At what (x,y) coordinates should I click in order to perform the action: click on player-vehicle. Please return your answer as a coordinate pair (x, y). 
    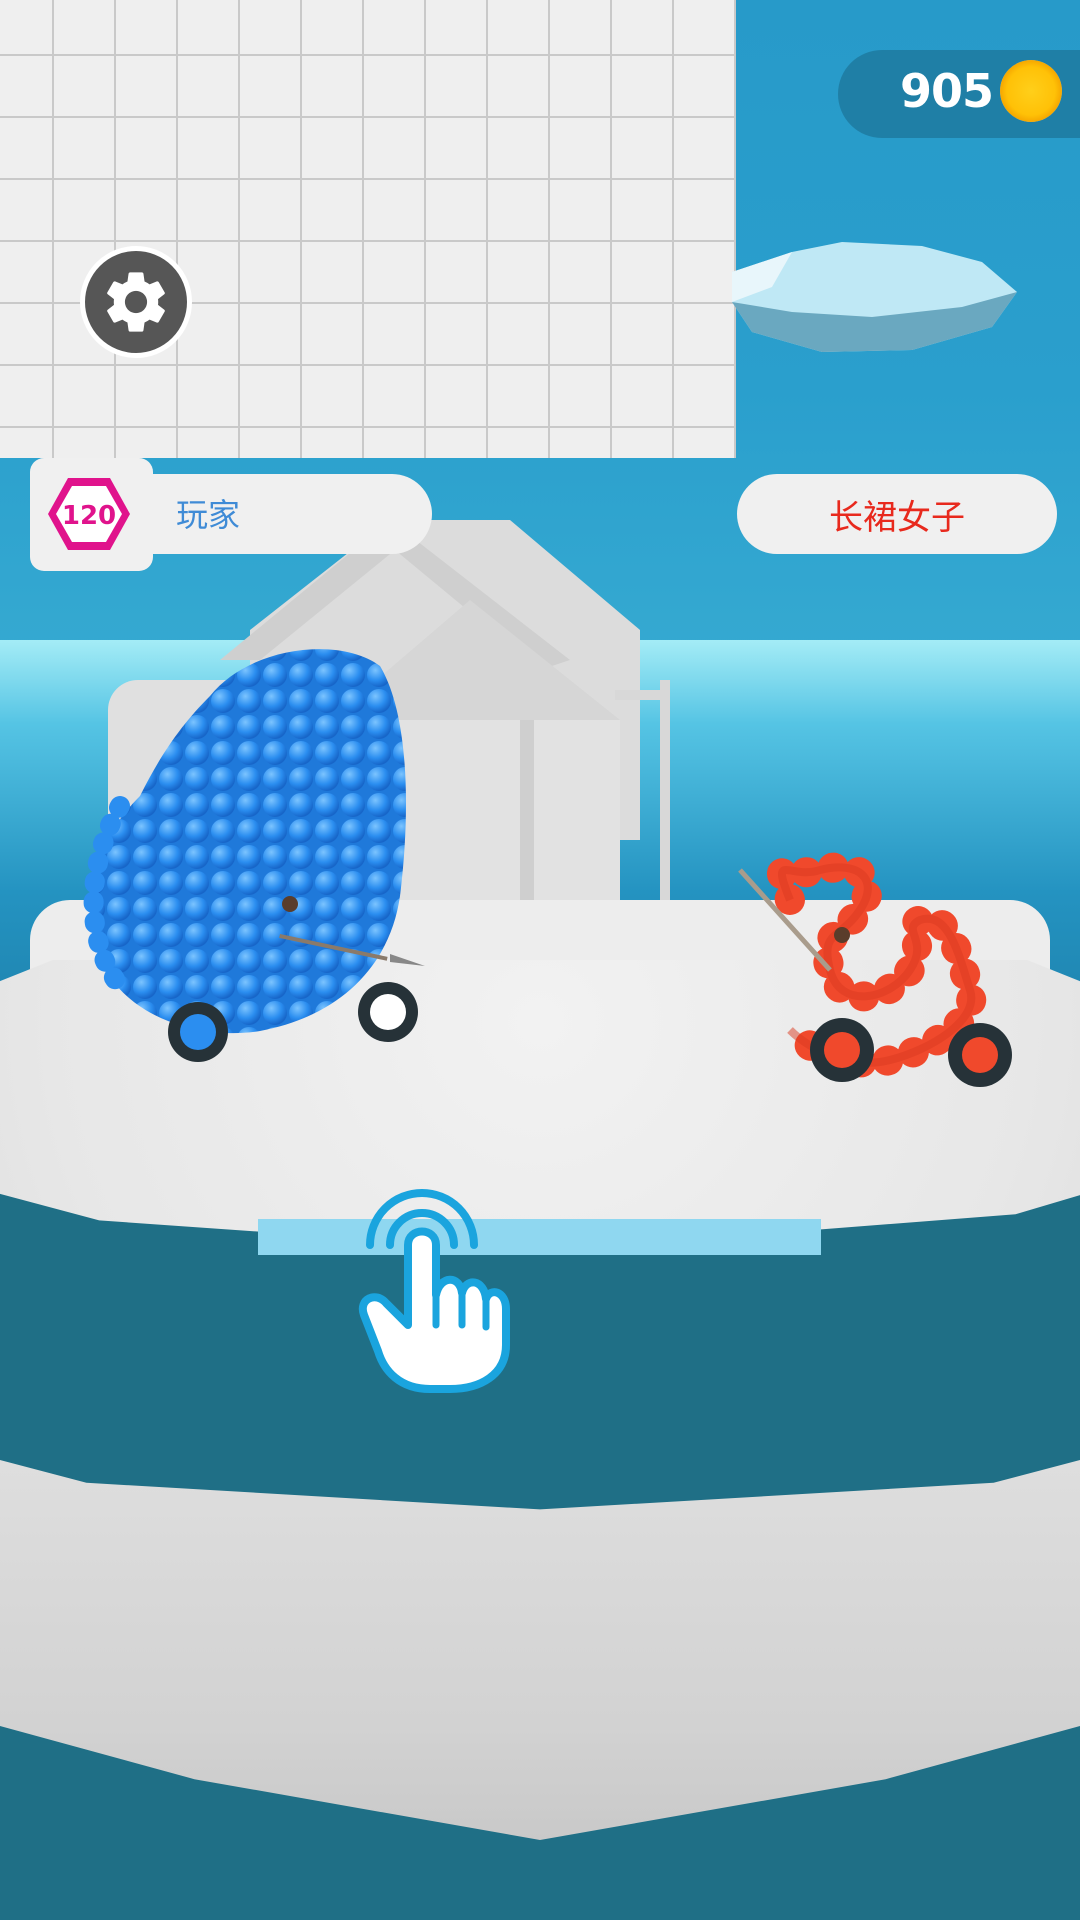
    Looking at the image, I should click on (254, 855).